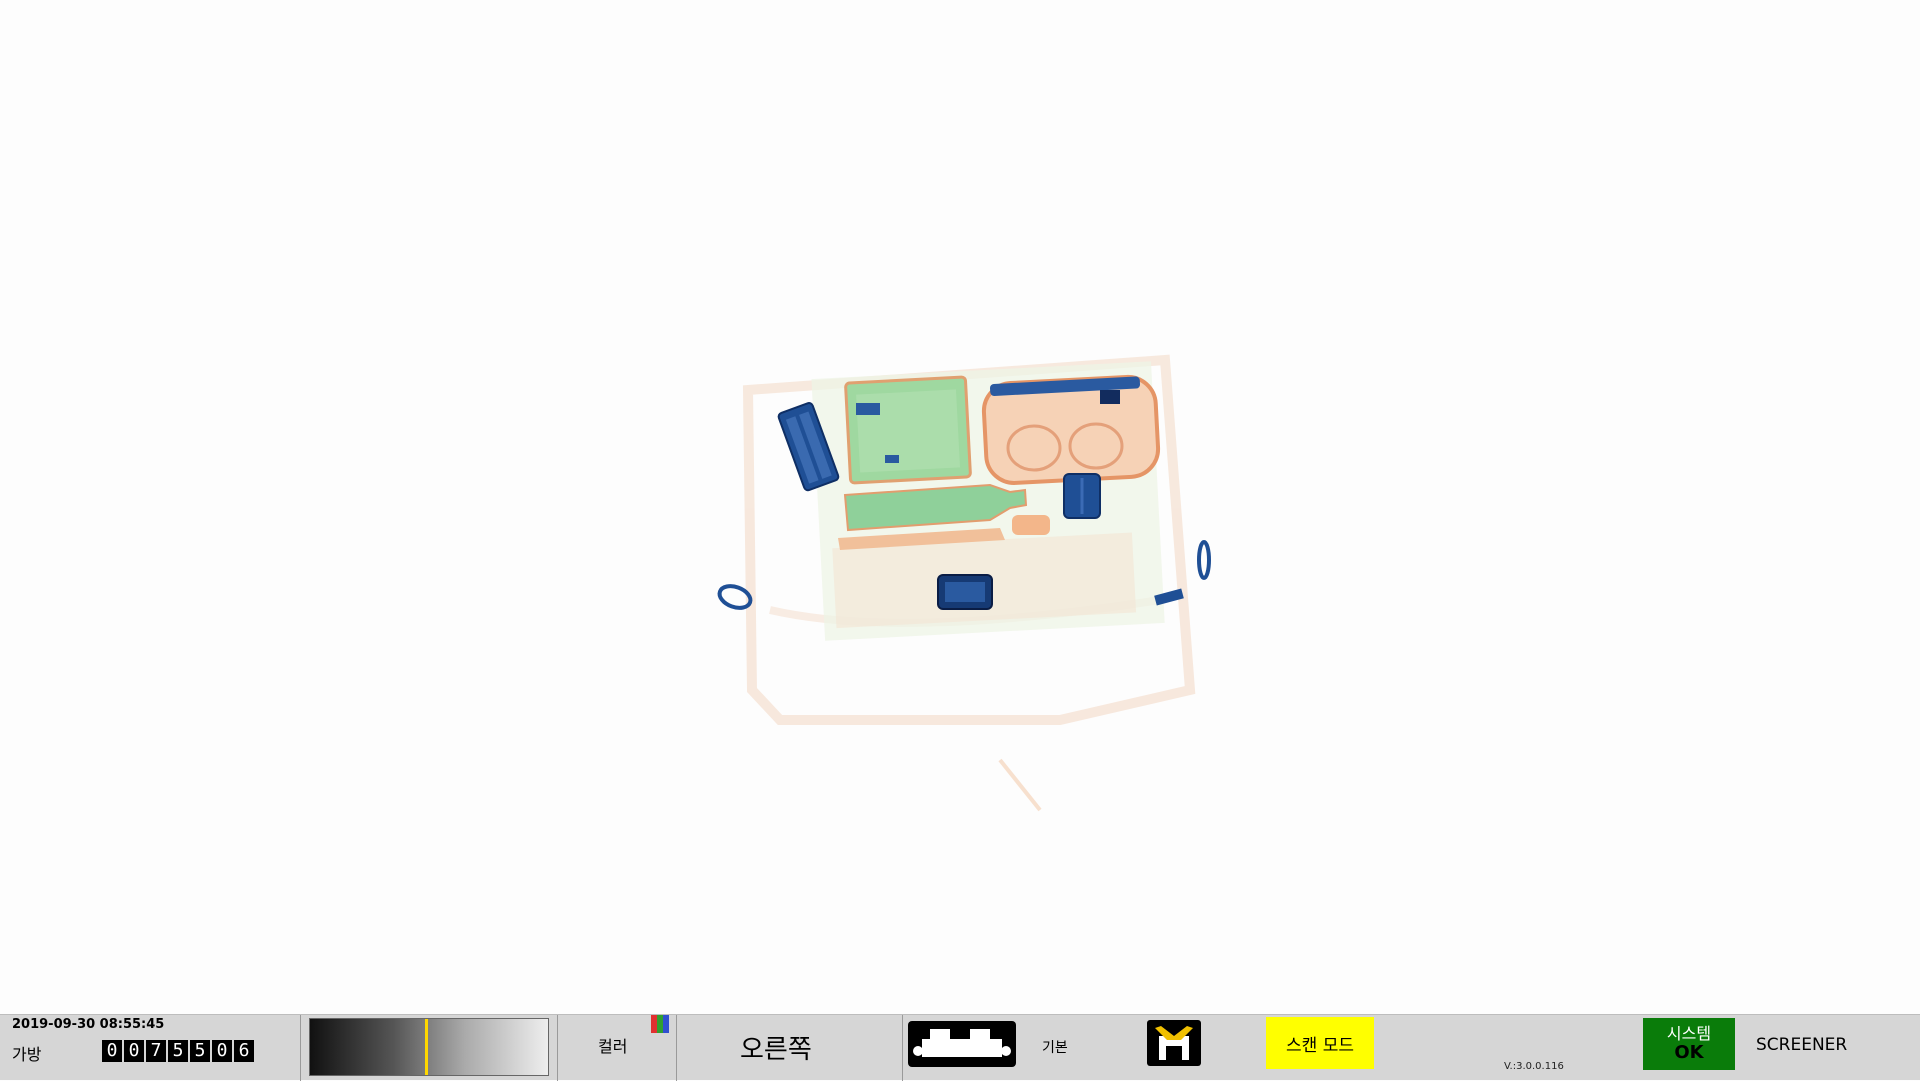 The height and width of the screenshot is (1081, 1920). I want to click on right-strap-clip, so click(1204, 560).